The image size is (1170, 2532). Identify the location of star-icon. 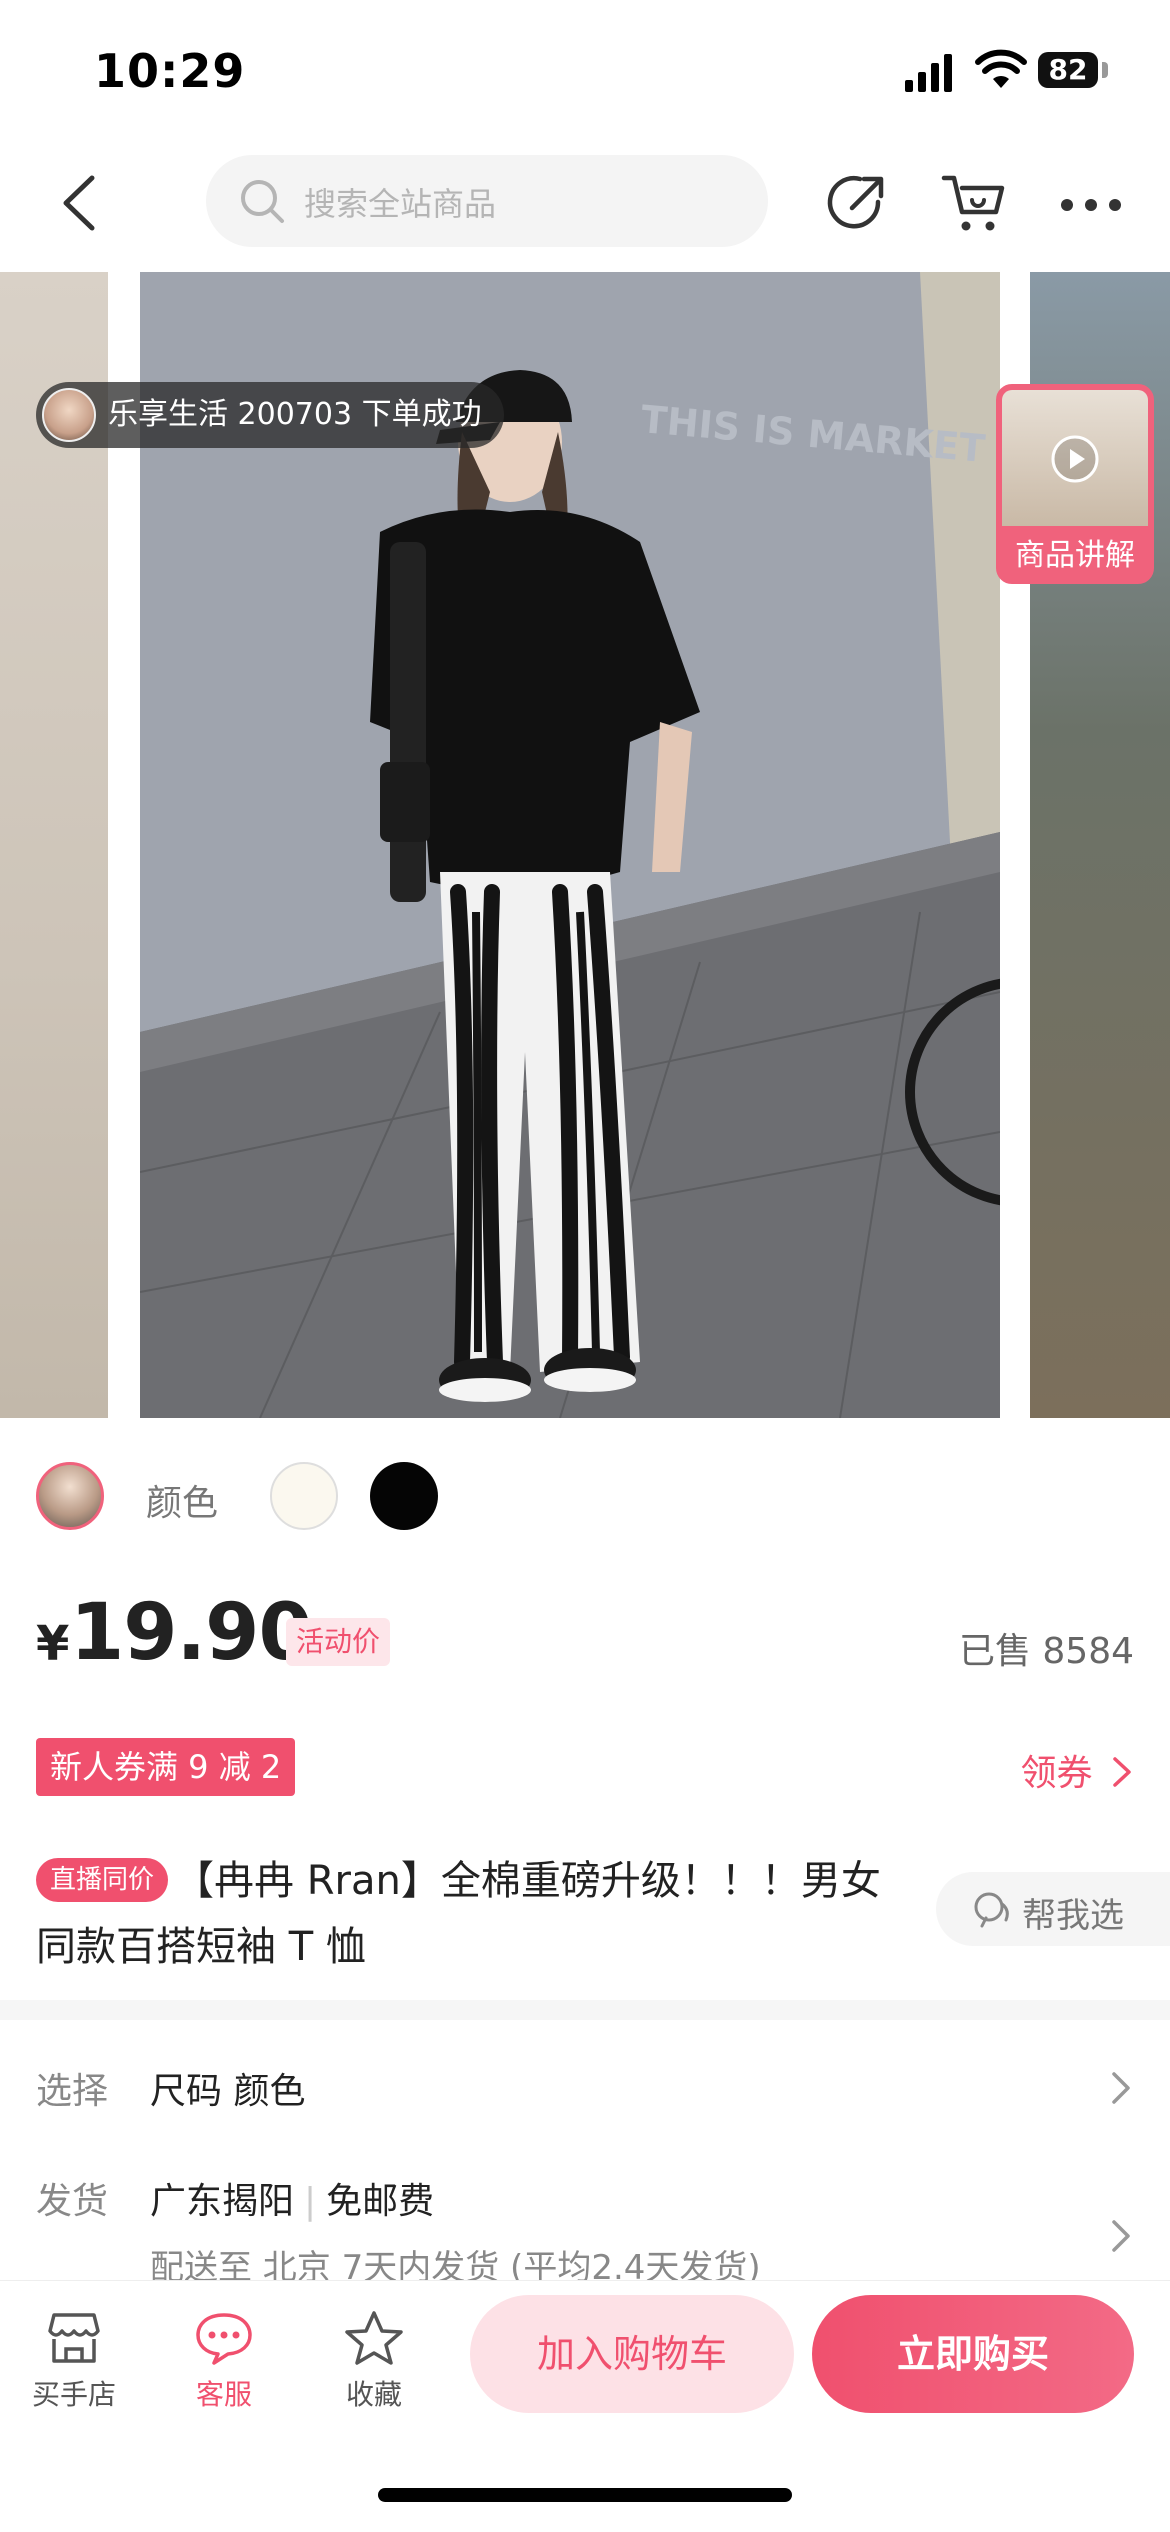
(374, 2338).